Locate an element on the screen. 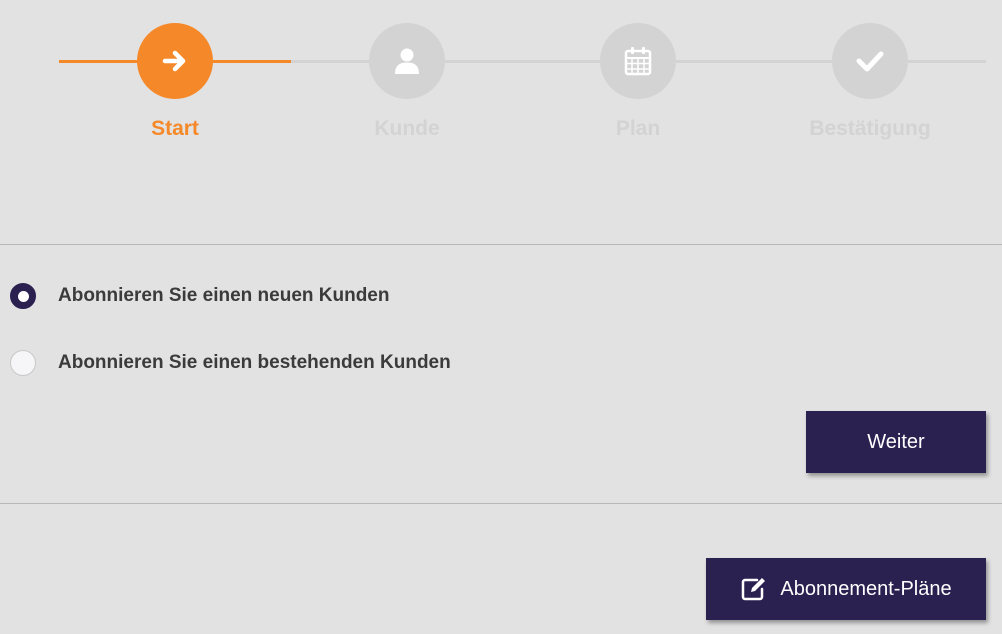  radio-new-customer is located at coordinates (23, 296).